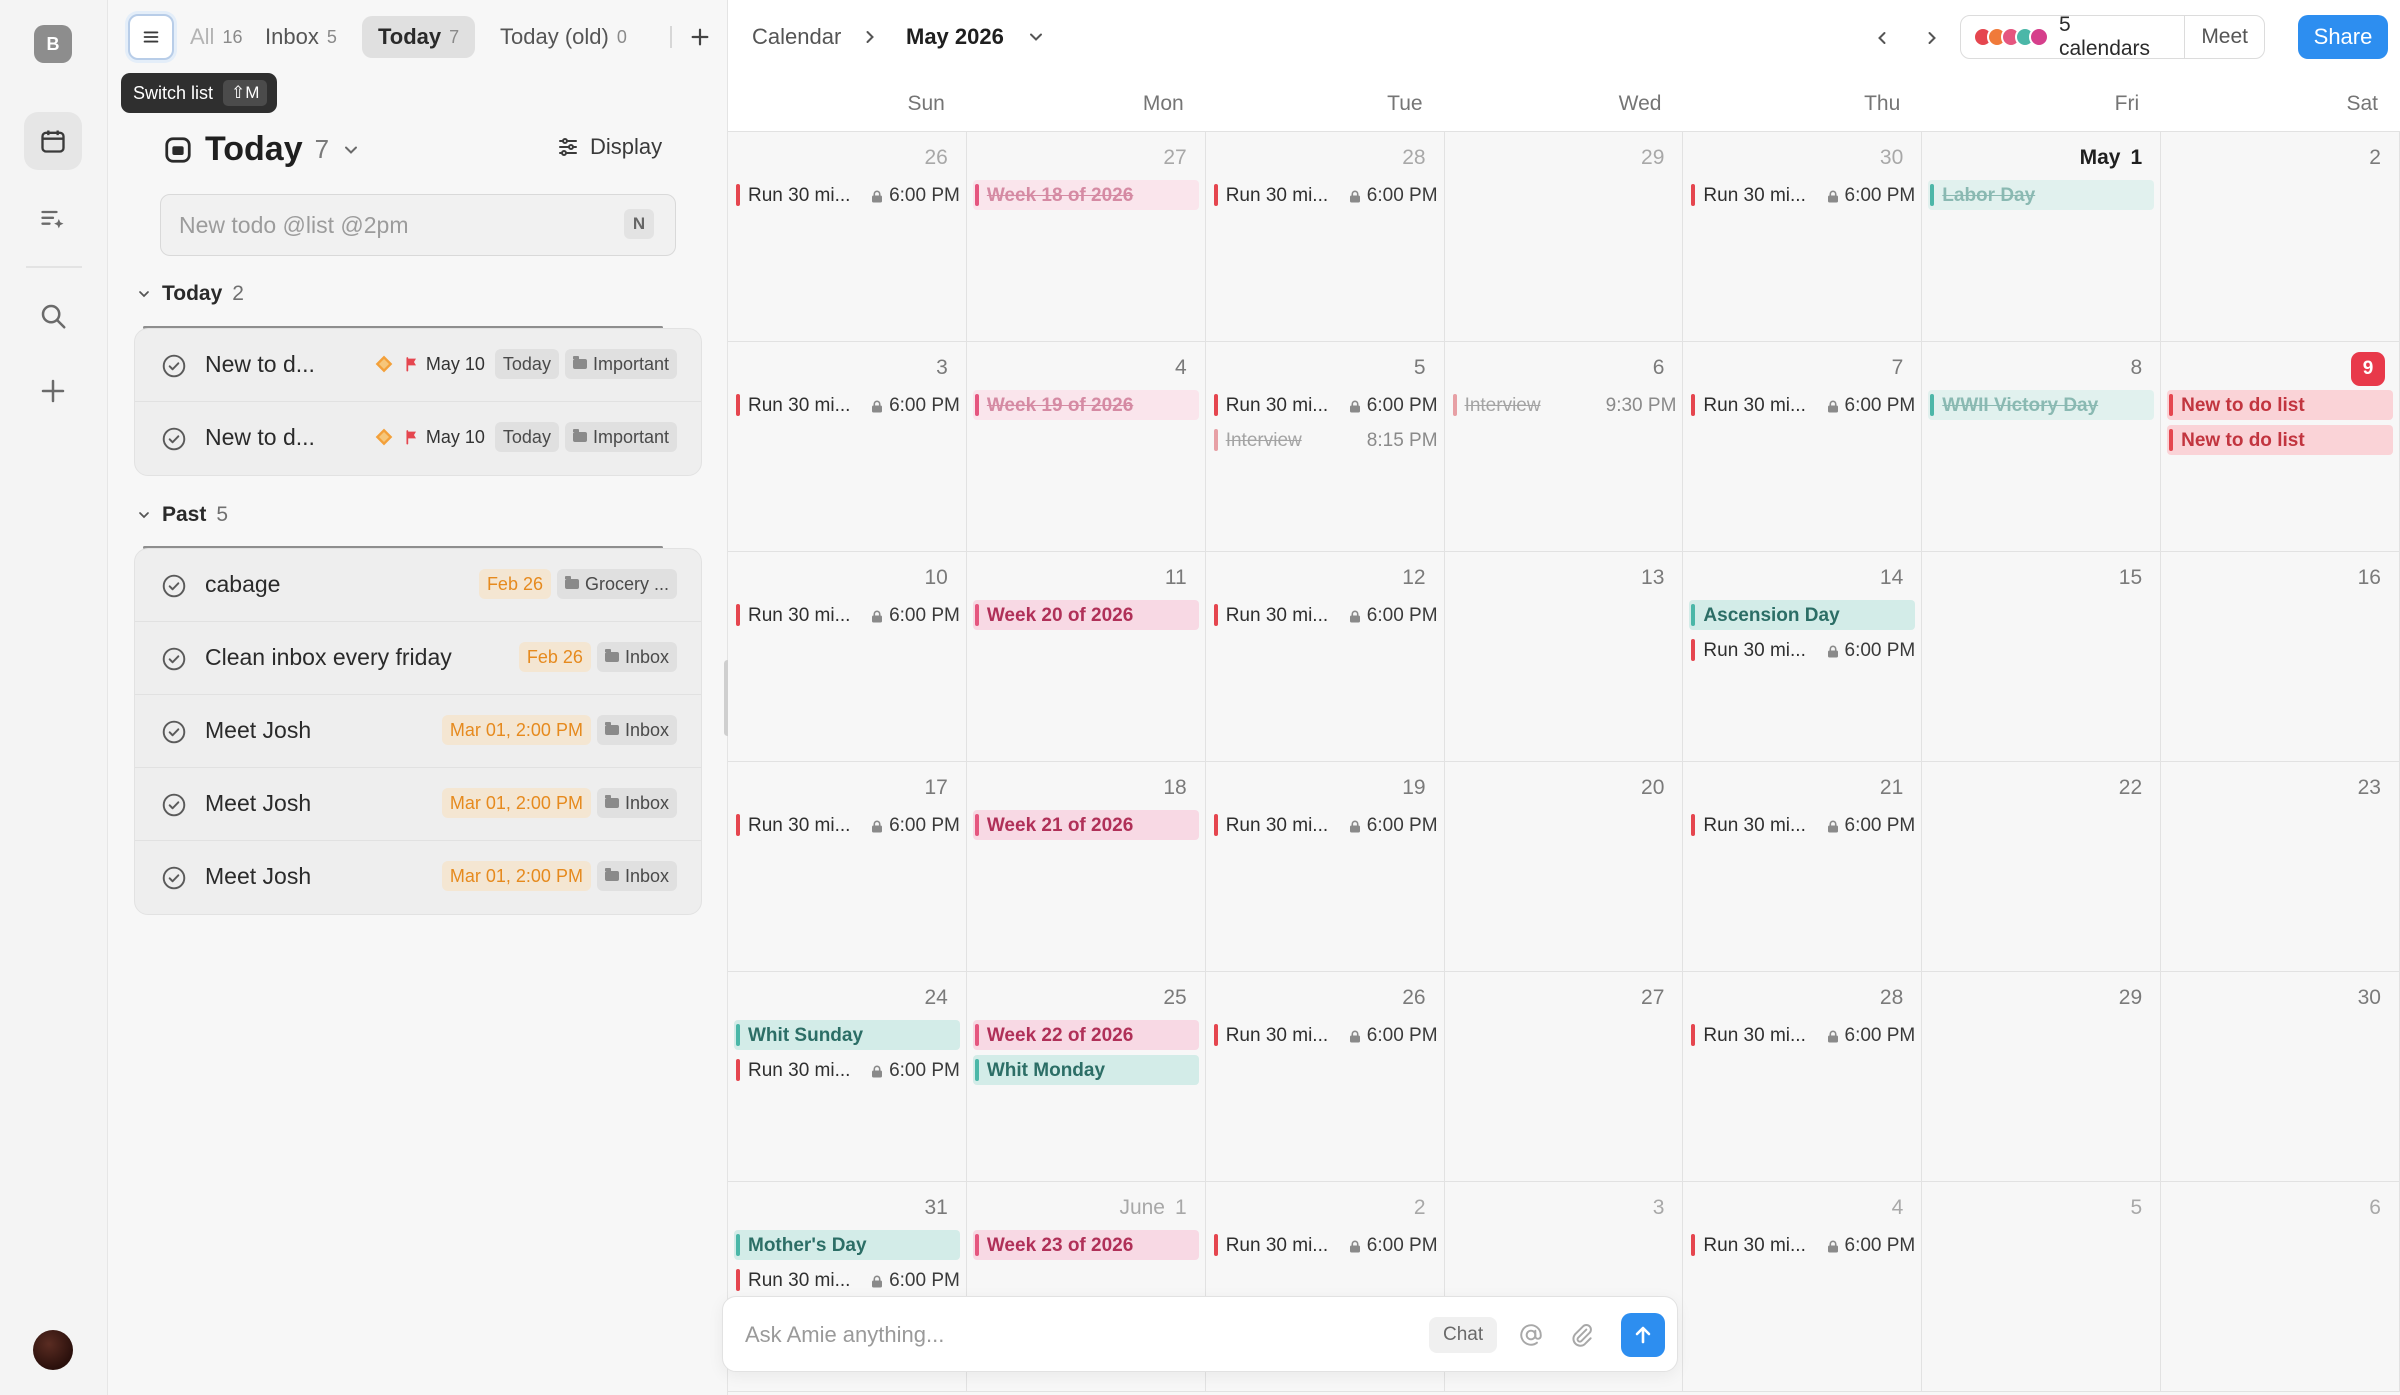  I want to click on day-cell: 16, so click(2280, 657).